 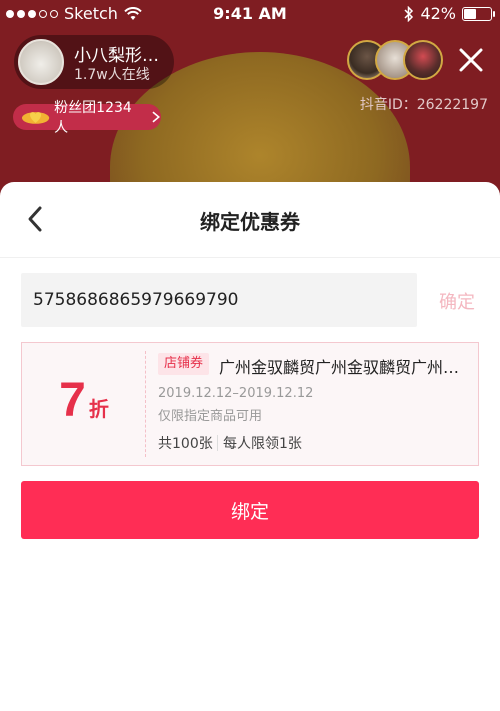 What do you see at coordinates (185, 444) in the screenshot?
I see `coupon-total: 共100张` at bounding box center [185, 444].